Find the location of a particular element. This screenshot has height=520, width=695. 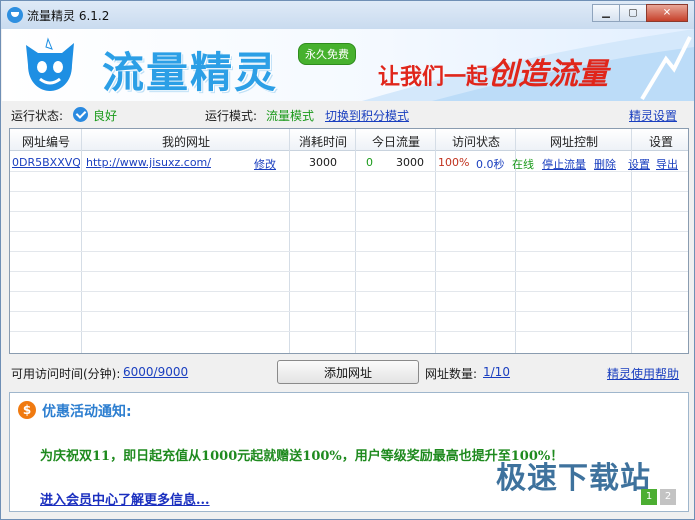

slogan-part2: 创造流量 is located at coordinates (548, 74).